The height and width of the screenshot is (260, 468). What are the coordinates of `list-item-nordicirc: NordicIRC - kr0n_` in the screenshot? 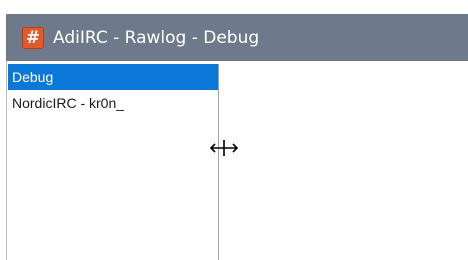 It's located at (113, 103).